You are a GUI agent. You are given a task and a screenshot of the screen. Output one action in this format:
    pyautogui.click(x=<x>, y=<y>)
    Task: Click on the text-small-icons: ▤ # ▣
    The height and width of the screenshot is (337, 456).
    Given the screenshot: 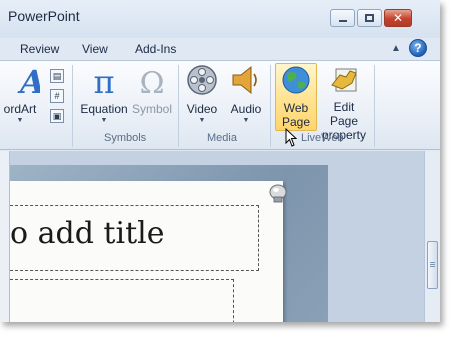 What is the action you would take?
    pyautogui.click(x=57, y=99)
    